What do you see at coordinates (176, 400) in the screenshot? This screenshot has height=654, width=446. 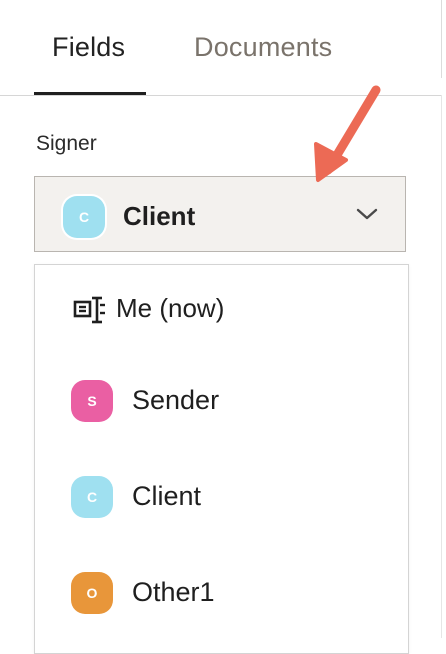 I see `option-label: Sender` at bounding box center [176, 400].